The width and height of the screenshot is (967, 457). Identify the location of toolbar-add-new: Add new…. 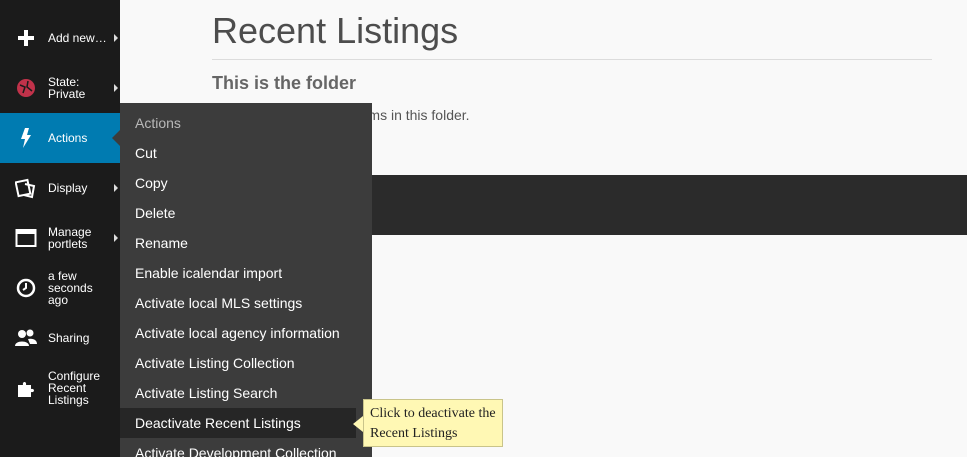
(60, 38).